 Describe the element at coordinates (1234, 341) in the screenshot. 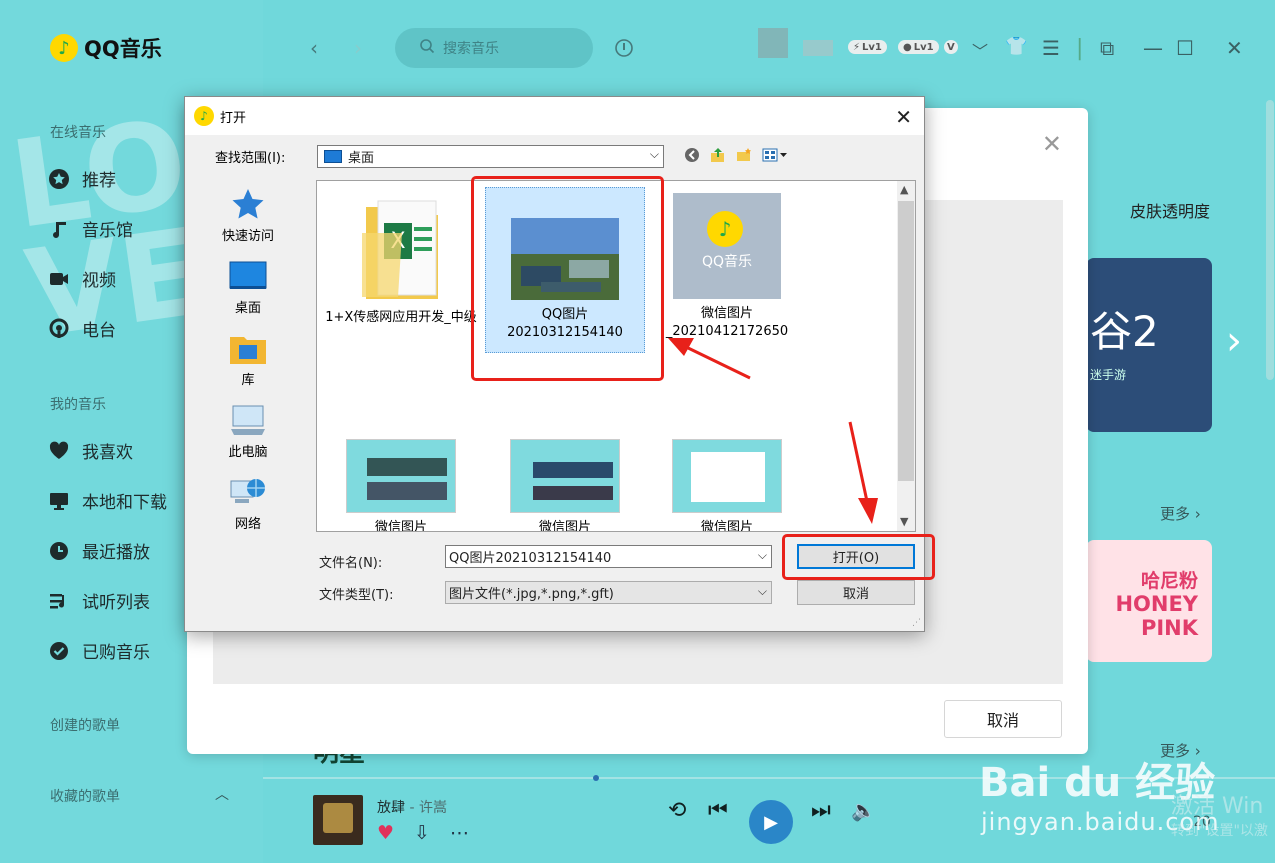

I see `carousel-next-icon: ›` at that location.